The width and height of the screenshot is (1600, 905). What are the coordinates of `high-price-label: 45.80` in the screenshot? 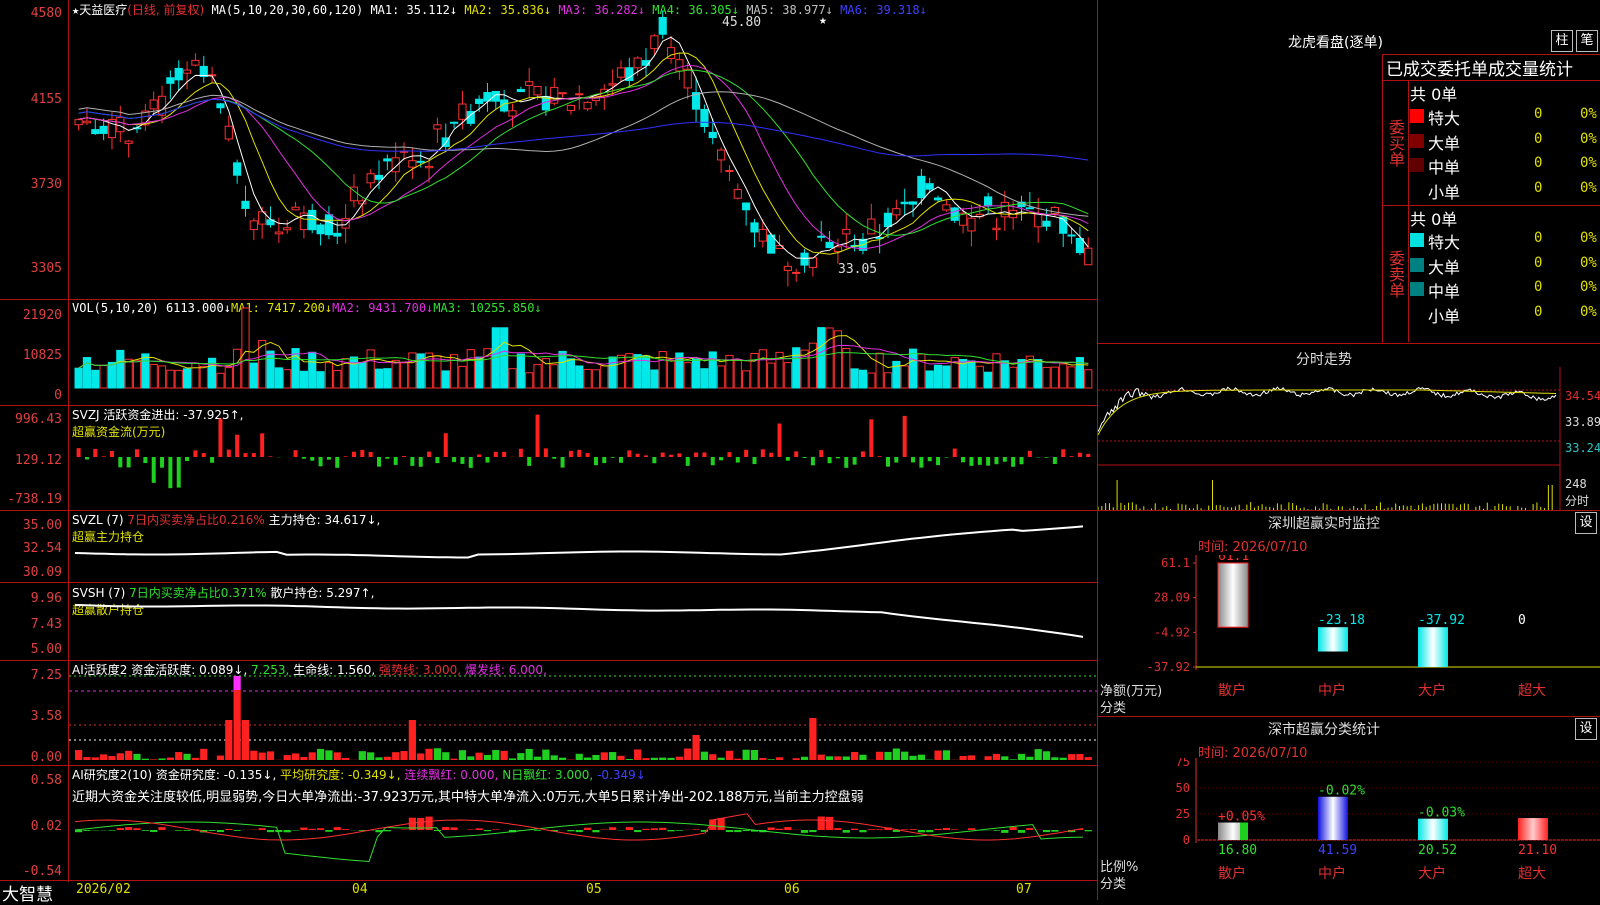 It's located at (741, 22).